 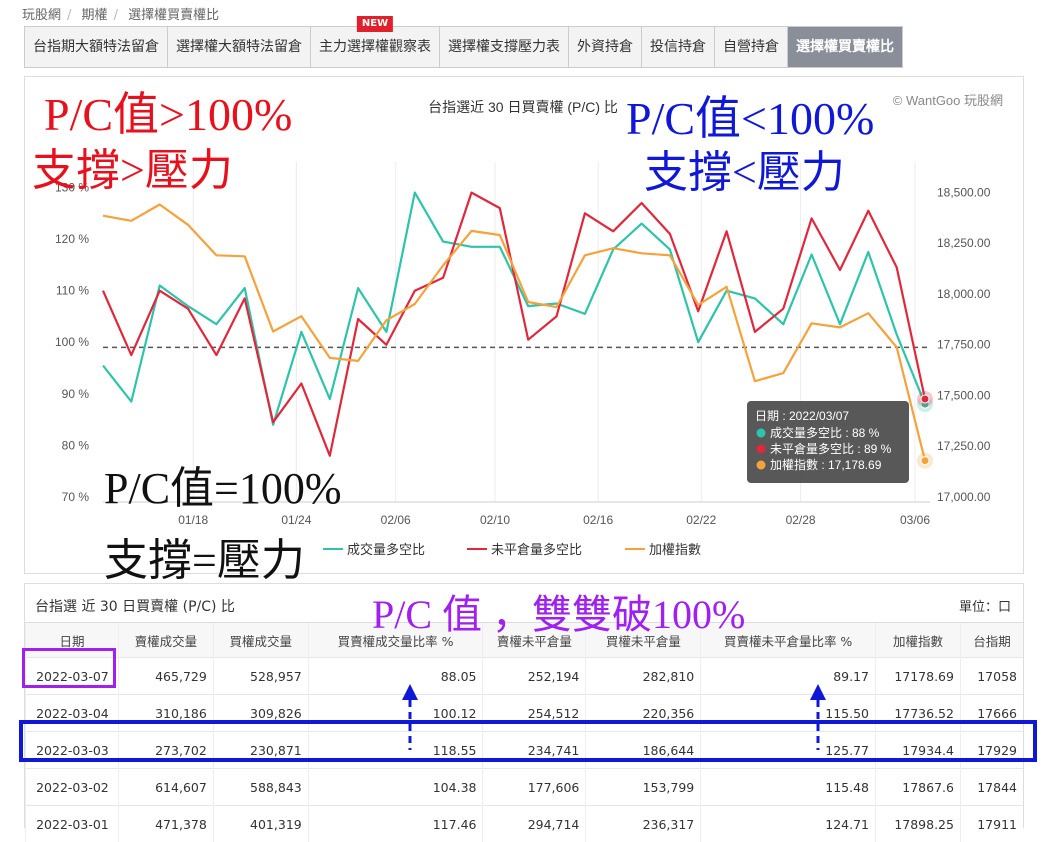 I want to click on right-y-tick-label: 18,000.00, so click(x=964, y=294).